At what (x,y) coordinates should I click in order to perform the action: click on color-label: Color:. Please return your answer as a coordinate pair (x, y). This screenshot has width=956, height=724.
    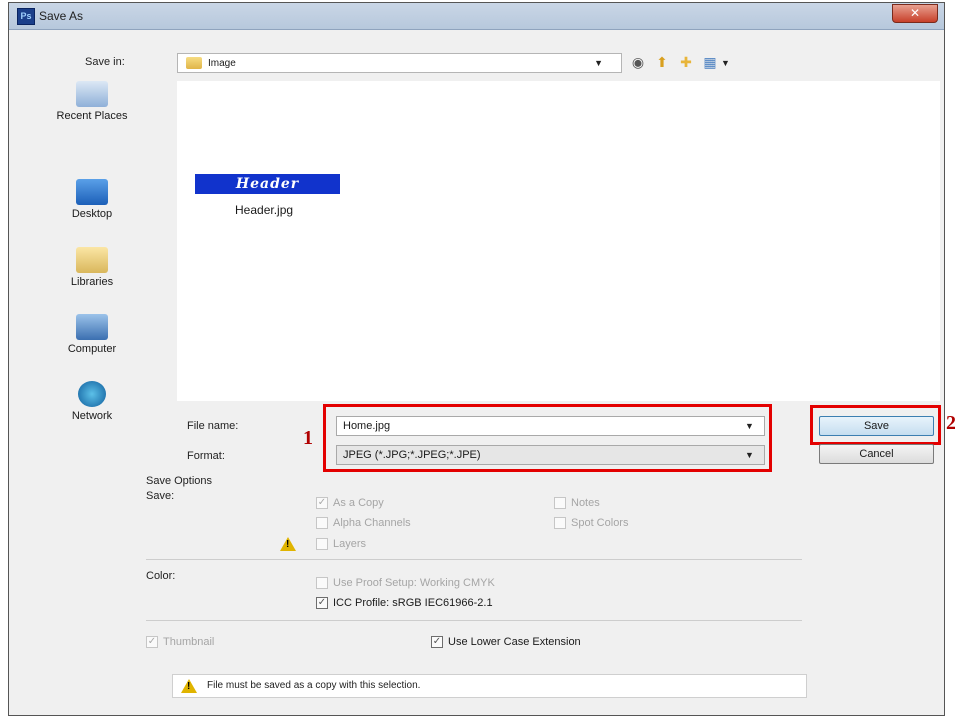
    Looking at the image, I should click on (161, 576).